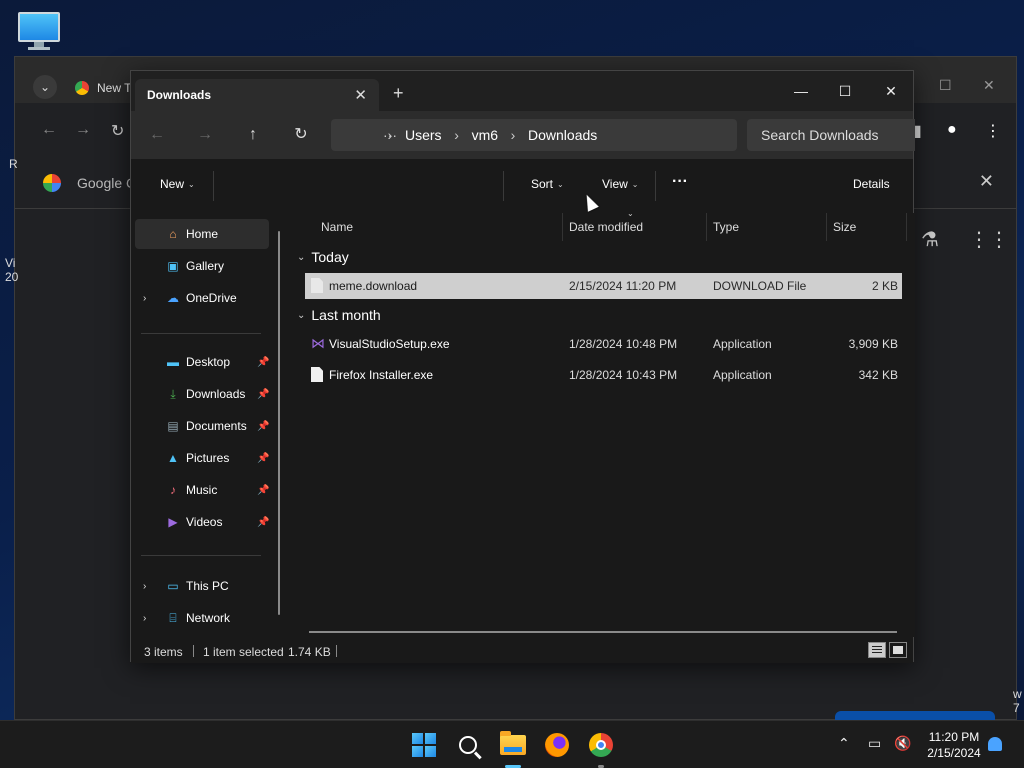 The width and height of the screenshot is (1024, 768). What do you see at coordinates (874, 743) in the screenshot?
I see `network-status-icon: ▭` at bounding box center [874, 743].